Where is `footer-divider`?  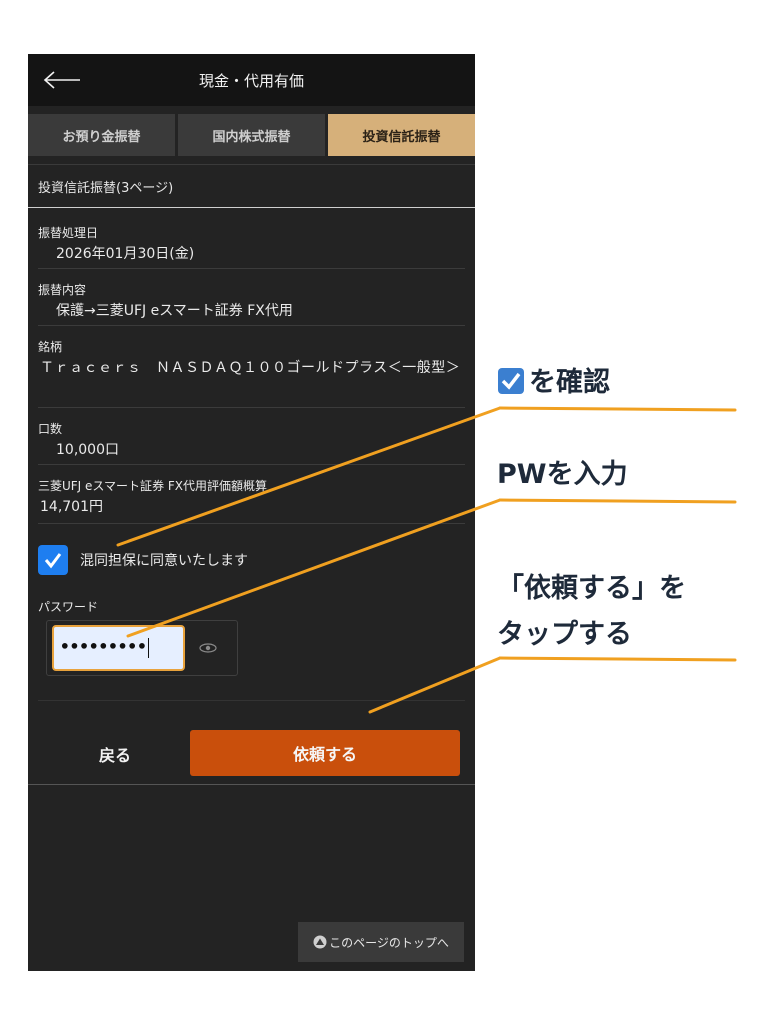 footer-divider is located at coordinates (251, 784).